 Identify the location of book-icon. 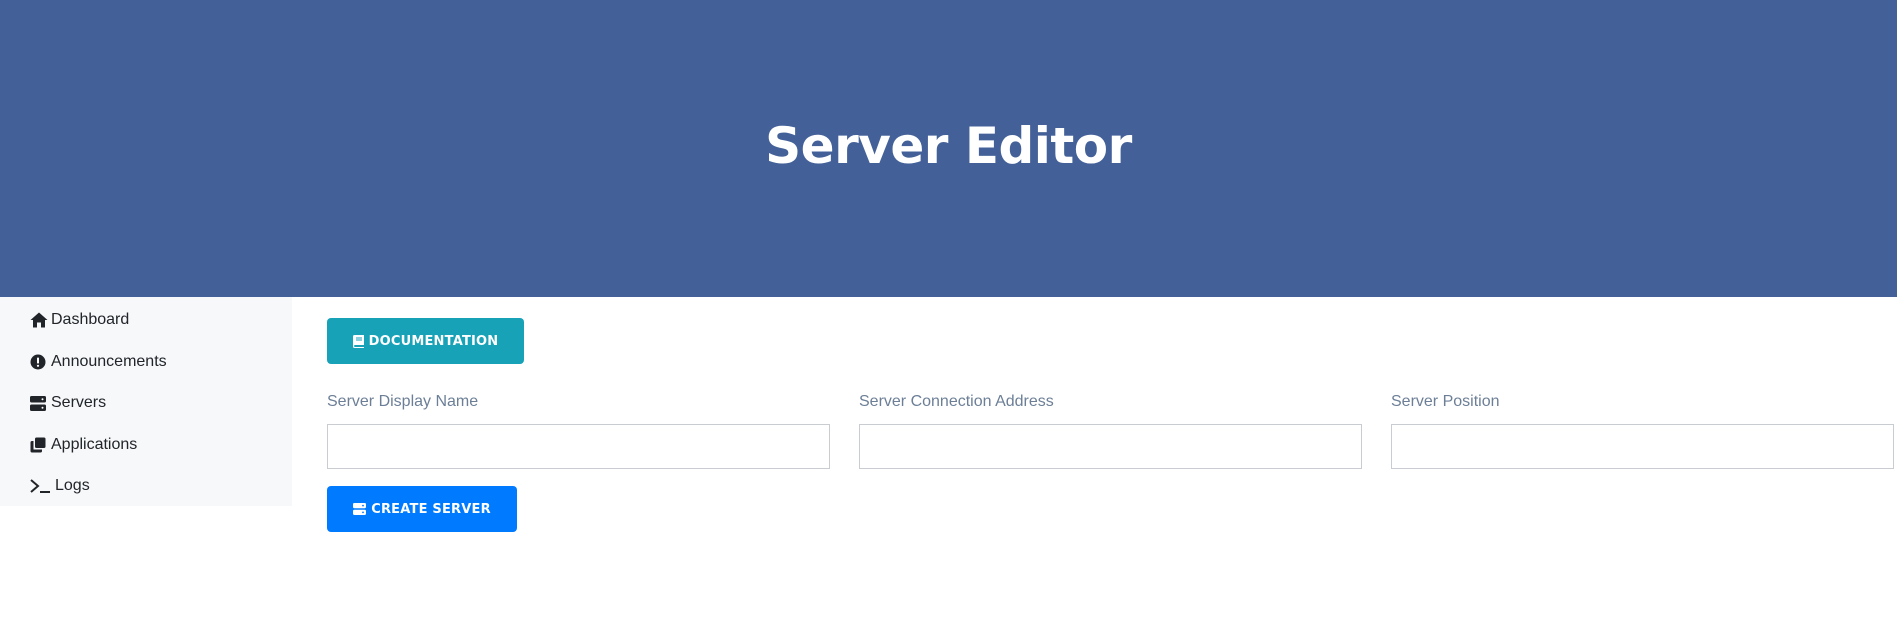
(358, 341).